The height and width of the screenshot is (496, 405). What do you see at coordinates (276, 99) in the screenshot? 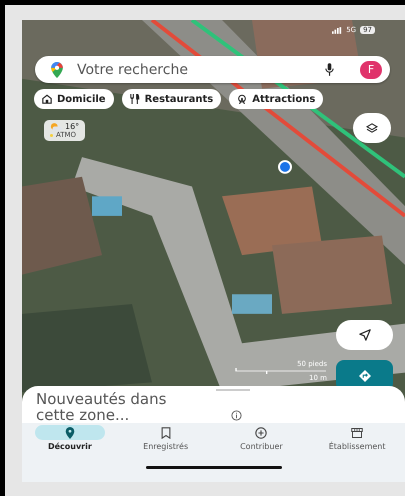
I see `category-chip: Attractions` at bounding box center [276, 99].